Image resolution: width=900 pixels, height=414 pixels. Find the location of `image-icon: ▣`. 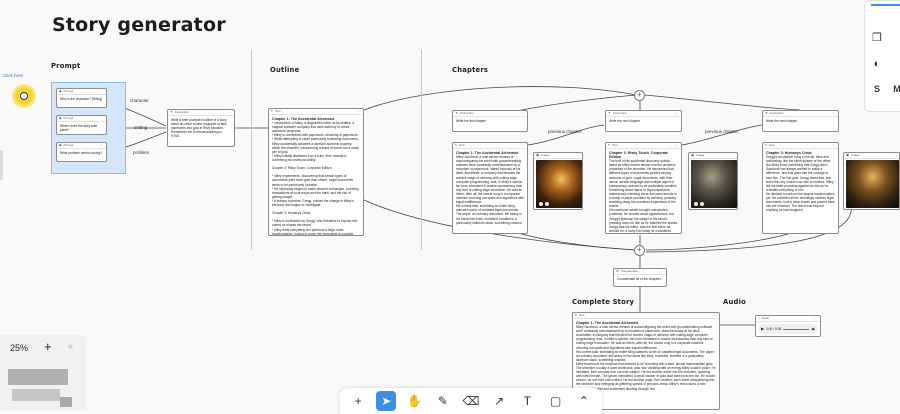

image-icon: ▣ is located at coordinates (538, 155).